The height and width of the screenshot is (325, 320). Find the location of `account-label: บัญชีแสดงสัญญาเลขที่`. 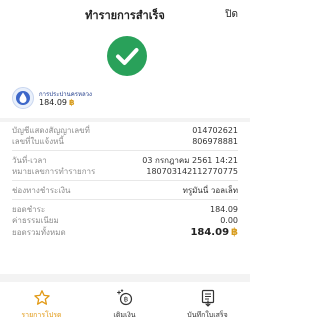

account-label: บัญชีแสดงสัญญาเลขที่ is located at coordinates (51, 130).